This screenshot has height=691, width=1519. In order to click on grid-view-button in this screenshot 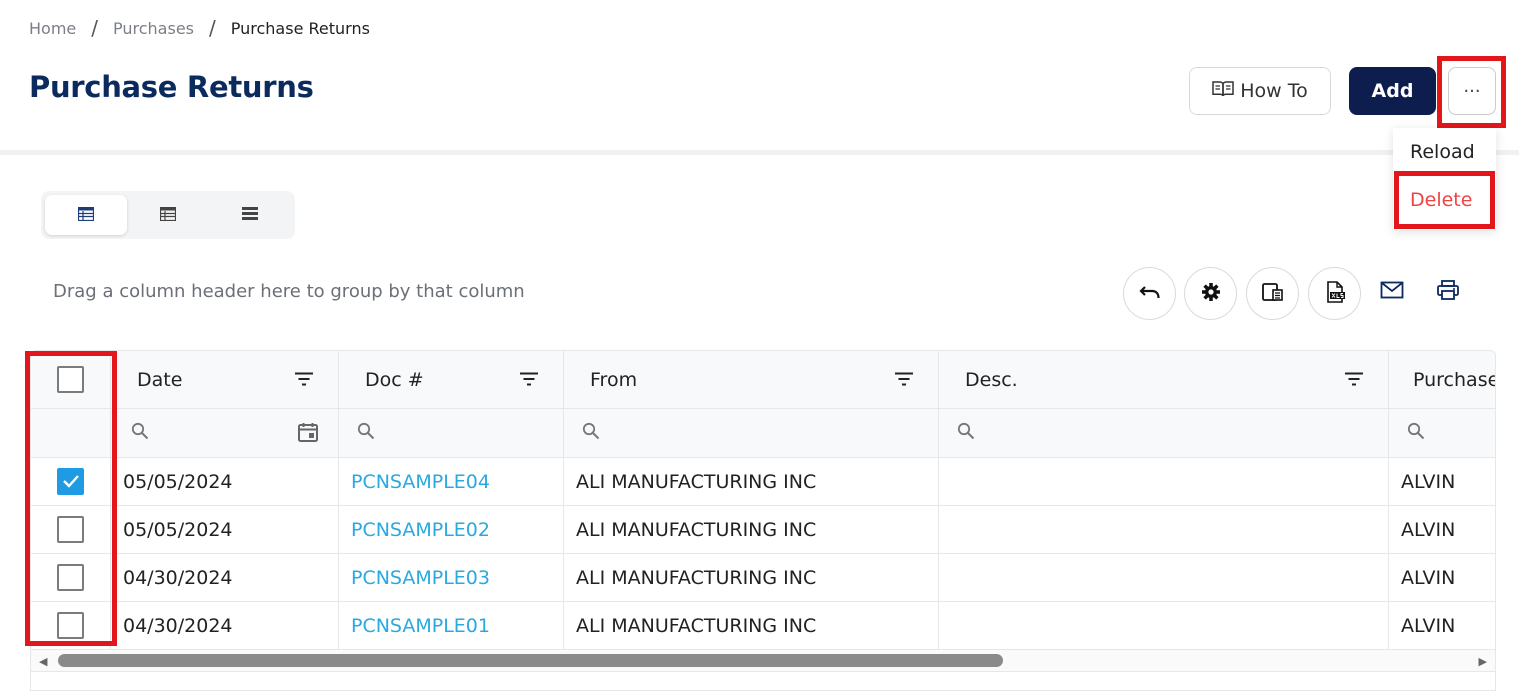, I will do `click(86, 215)`.